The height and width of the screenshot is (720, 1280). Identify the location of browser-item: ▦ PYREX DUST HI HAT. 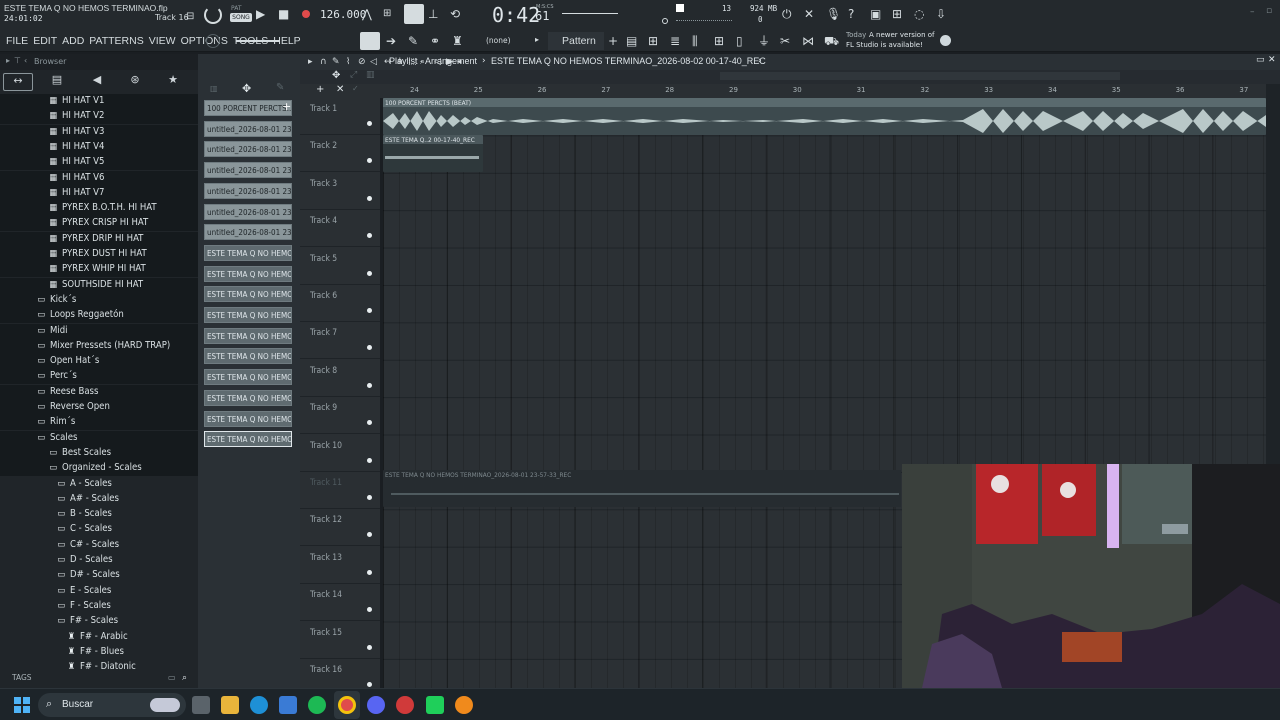
(99, 254).